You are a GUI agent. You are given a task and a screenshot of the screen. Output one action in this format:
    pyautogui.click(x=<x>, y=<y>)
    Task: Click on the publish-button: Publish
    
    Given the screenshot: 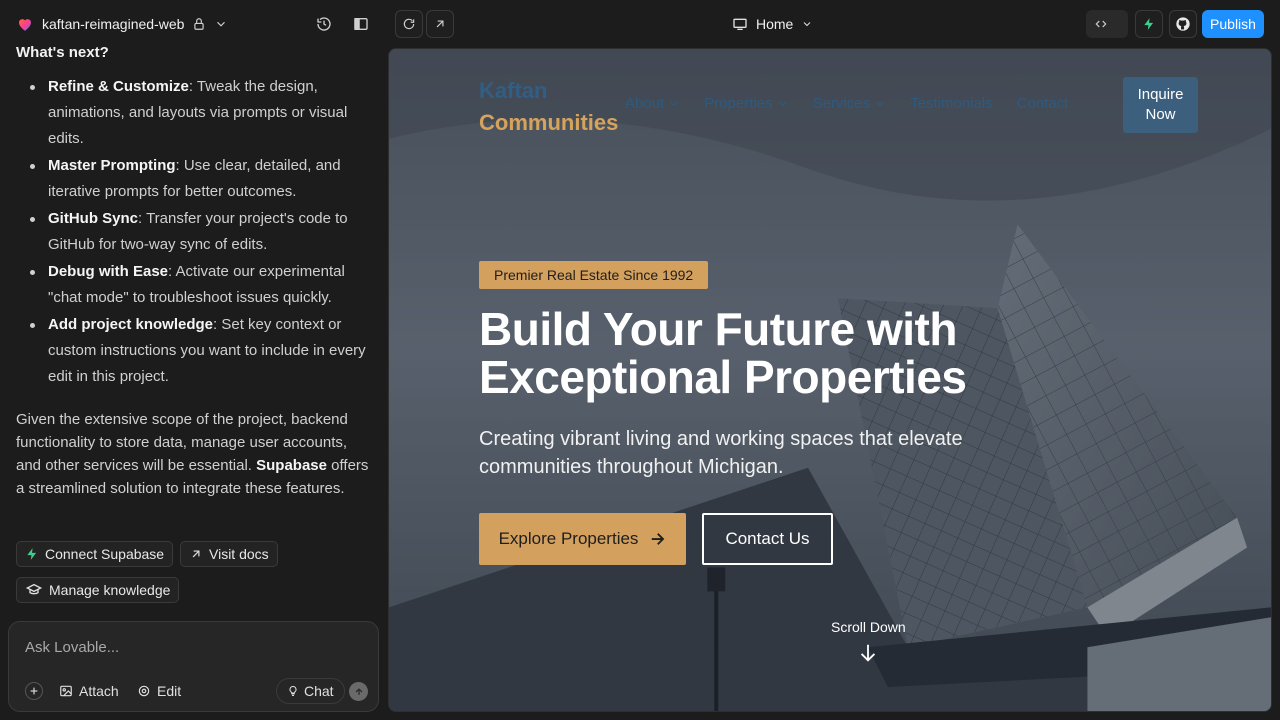 What is the action you would take?
    pyautogui.click(x=1233, y=24)
    